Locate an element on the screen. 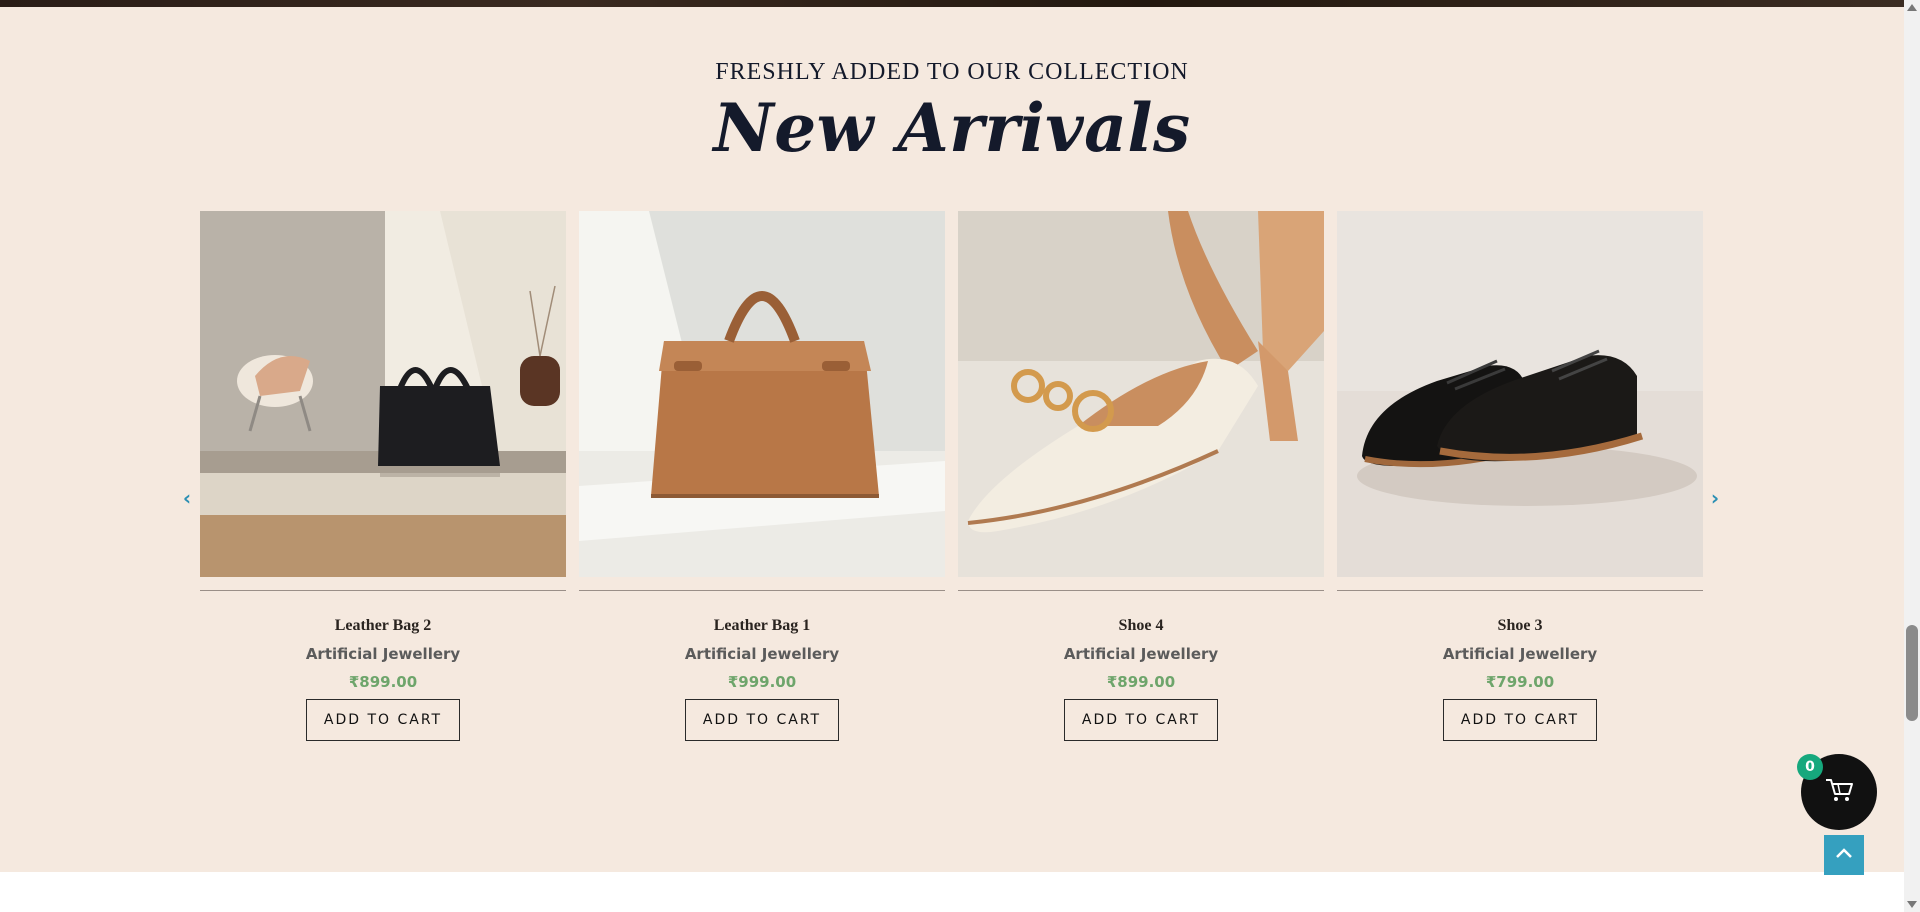 This screenshot has height=912, width=1920. product-name: Shoe 4 is located at coordinates (1141, 626).